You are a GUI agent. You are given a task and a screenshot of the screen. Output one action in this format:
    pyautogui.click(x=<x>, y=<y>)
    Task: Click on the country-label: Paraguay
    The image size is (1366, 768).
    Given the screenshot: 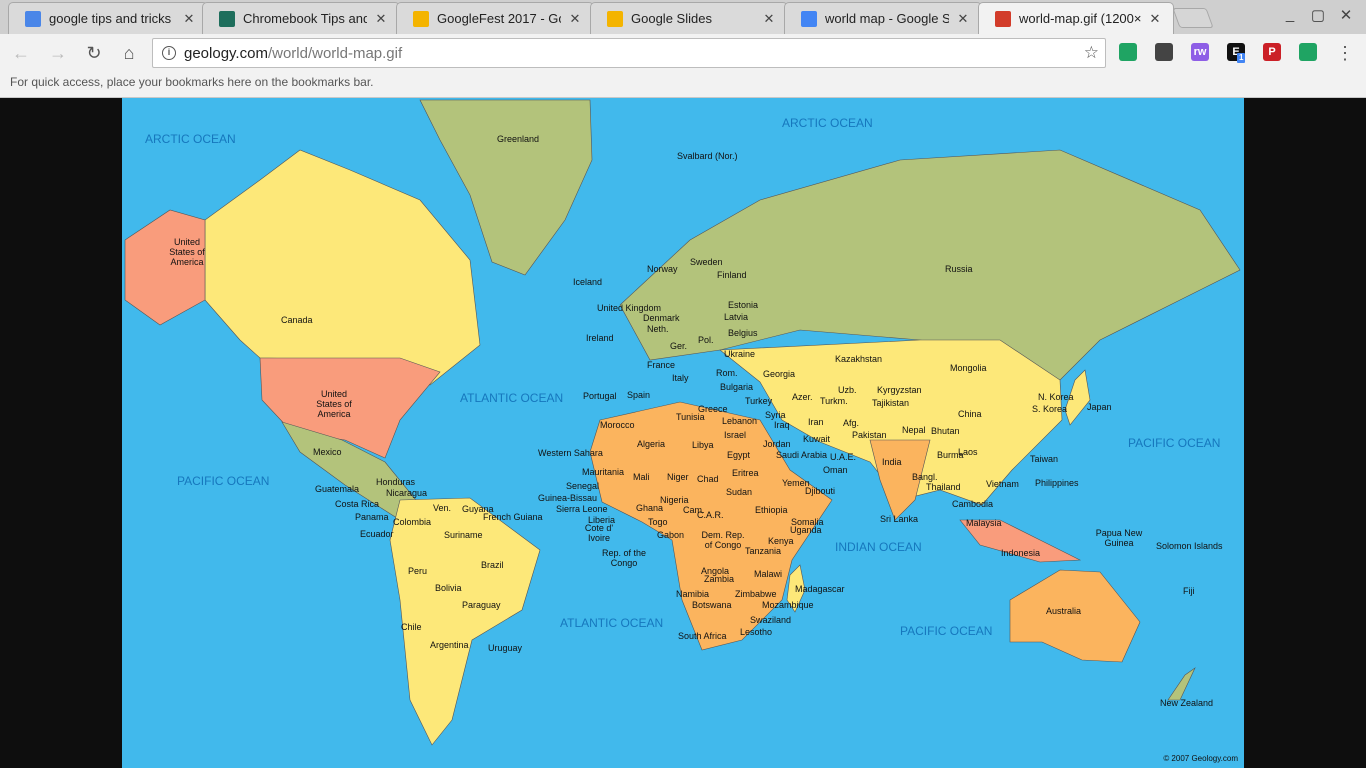 What is the action you would take?
    pyautogui.click(x=481, y=605)
    